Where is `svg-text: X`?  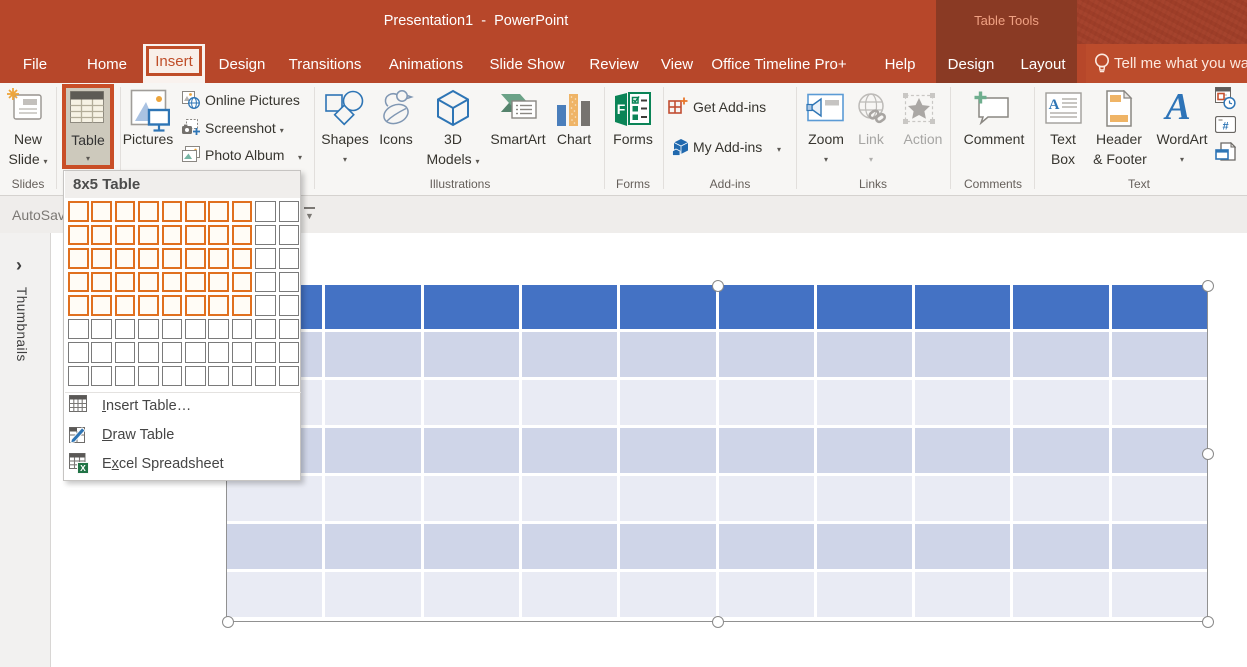 svg-text: X is located at coordinates (83, 468).